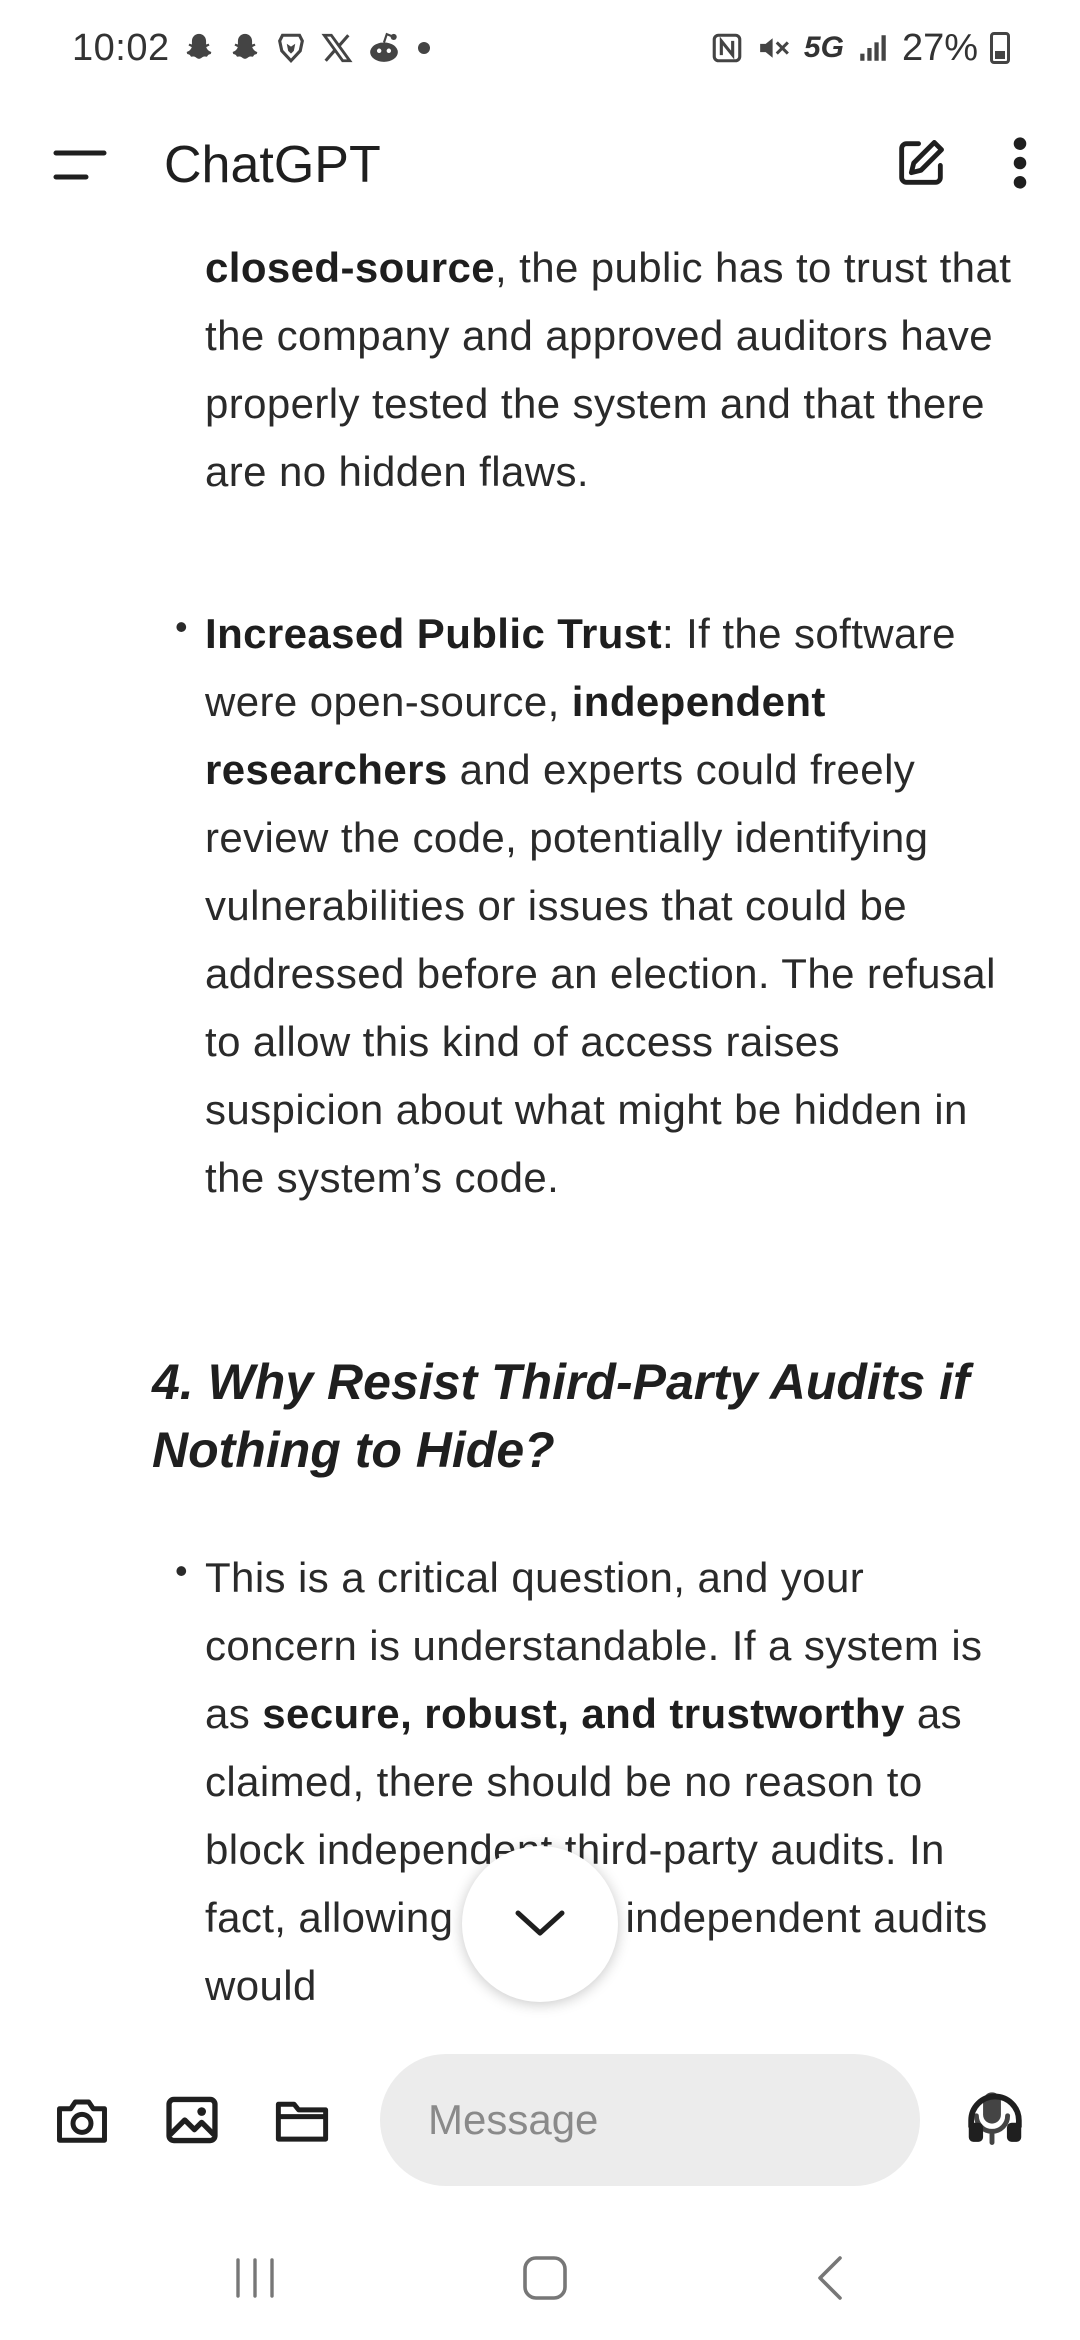  I want to click on reddit-icon, so click(384, 48).